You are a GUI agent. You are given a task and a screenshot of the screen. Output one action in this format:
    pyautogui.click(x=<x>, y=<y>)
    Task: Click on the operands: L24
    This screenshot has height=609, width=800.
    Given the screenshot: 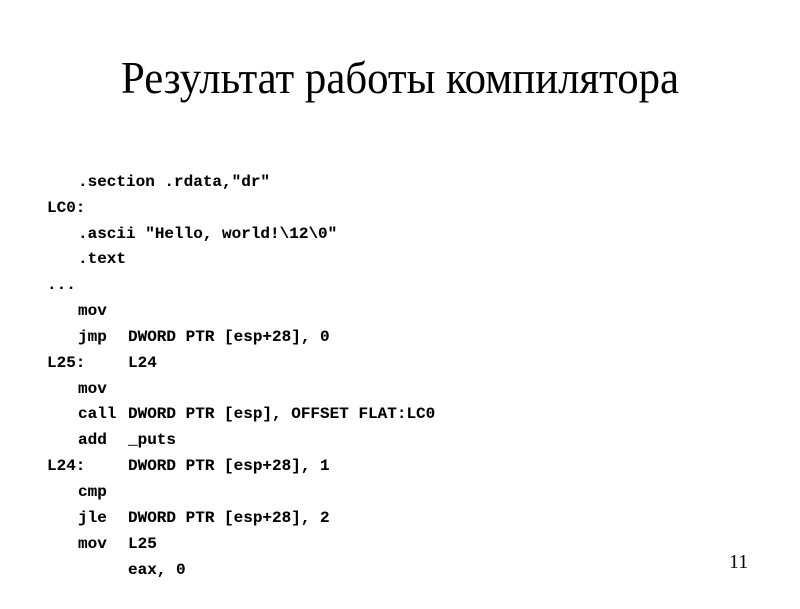 What is the action you would take?
    pyautogui.click(x=142, y=362)
    